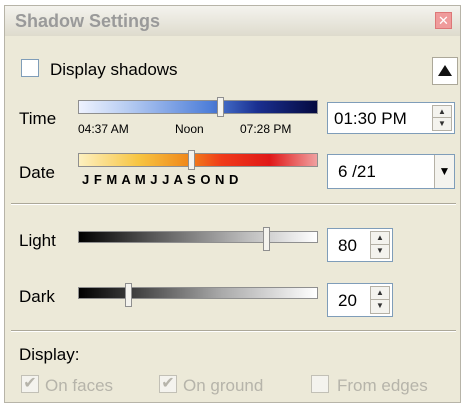 Image resolution: width=465 pixels, height=406 pixels. What do you see at coordinates (37, 172) in the screenshot?
I see `date-label: Date` at bounding box center [37, 172].